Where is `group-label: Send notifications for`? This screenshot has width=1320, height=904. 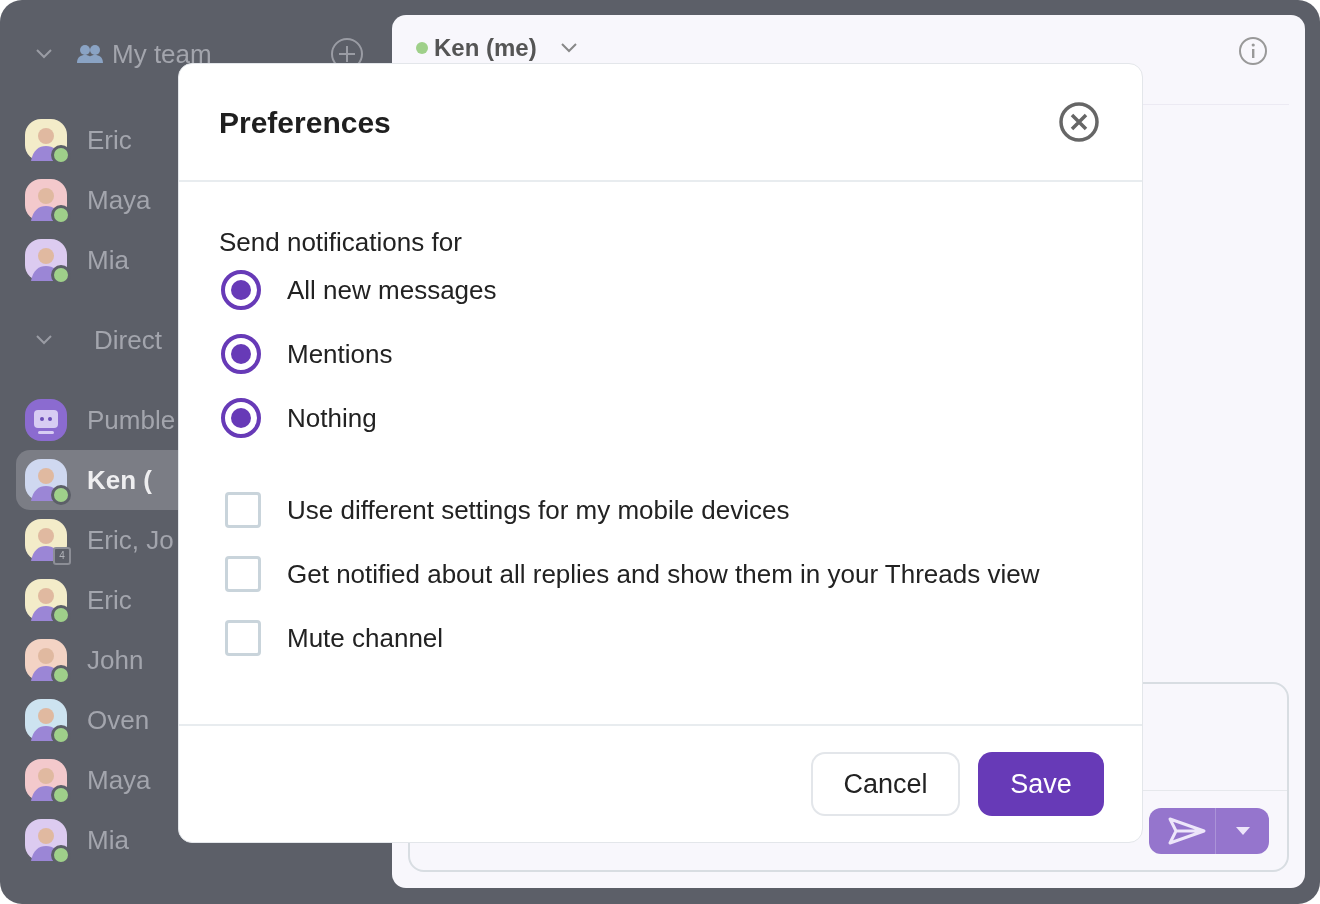
group-label: Send notifications for is located at coordinates (341, 242).